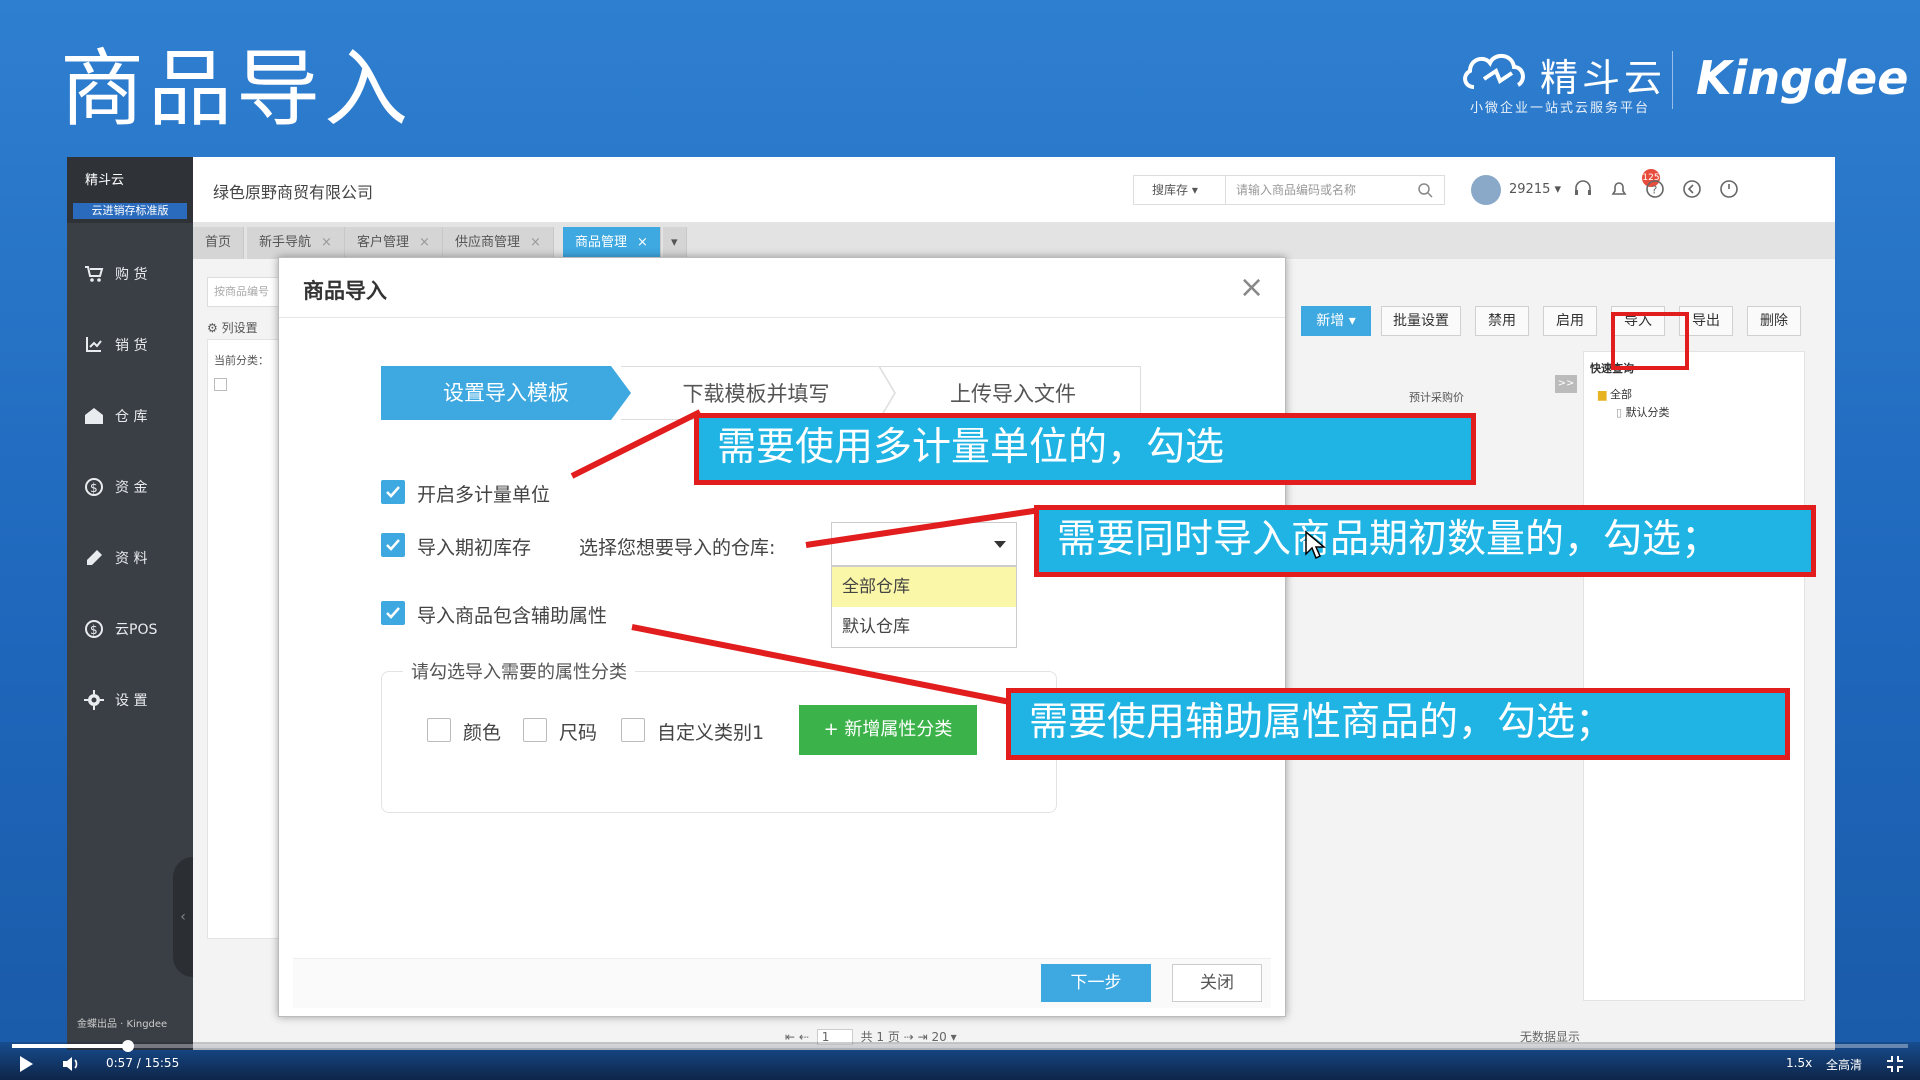 This screenshot has width=1920, height=1080. I want to click on money-icon: $, so click(94, 487).